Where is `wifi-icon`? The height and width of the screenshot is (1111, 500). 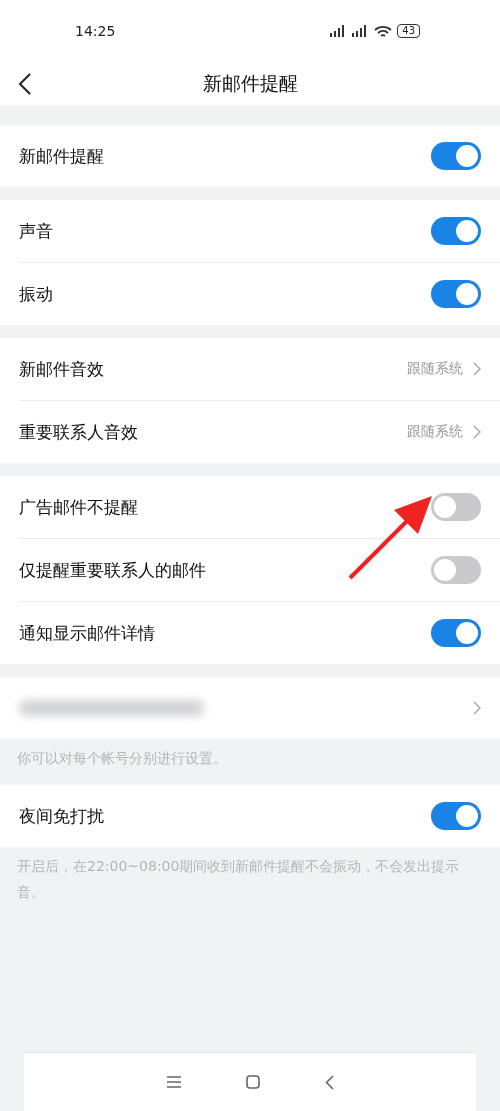 wifi-icon is located at coordinates (383, 31).